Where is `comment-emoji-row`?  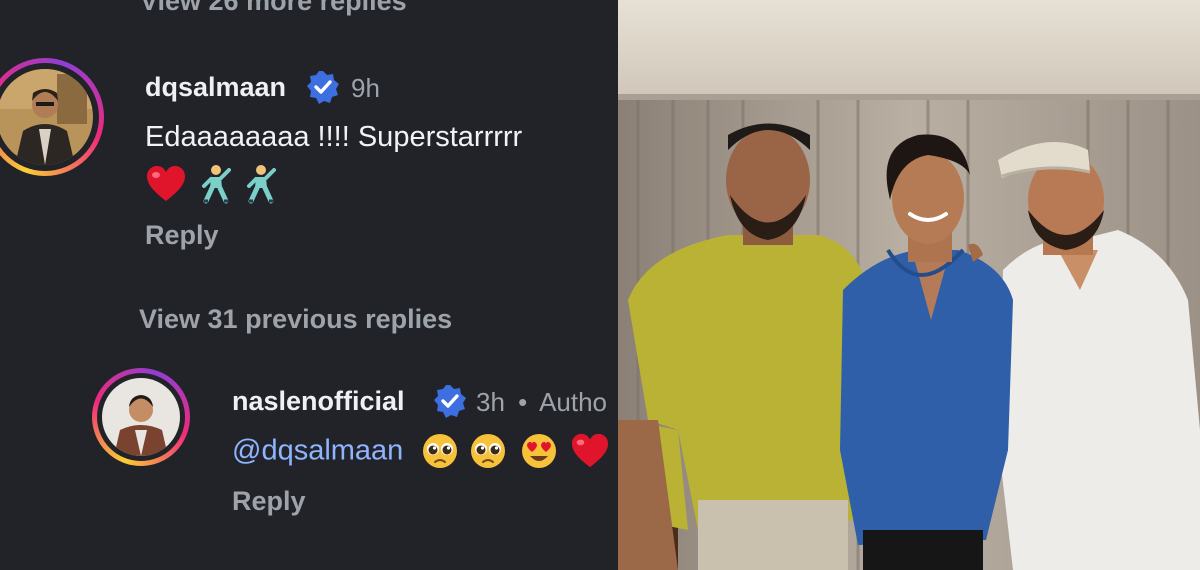
comment-emoji-row is located at coordinates (211, 186).